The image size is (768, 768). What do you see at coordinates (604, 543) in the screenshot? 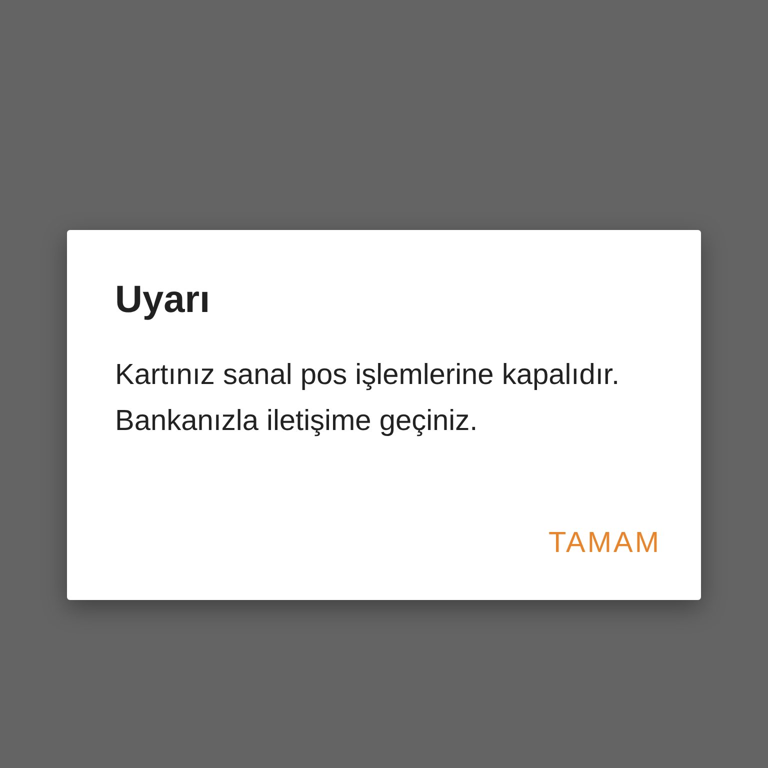
I see `ok-button: TAMAM` at bounding box center [604, 543].